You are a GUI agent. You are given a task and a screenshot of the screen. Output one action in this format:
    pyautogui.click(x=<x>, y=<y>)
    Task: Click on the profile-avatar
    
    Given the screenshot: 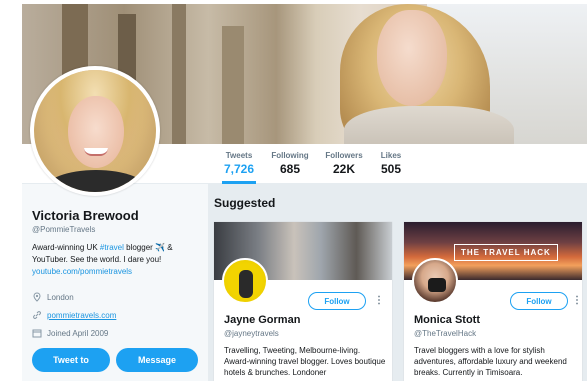 What is the action you would take?
    pyautogui.click(x=95, y=131)
    